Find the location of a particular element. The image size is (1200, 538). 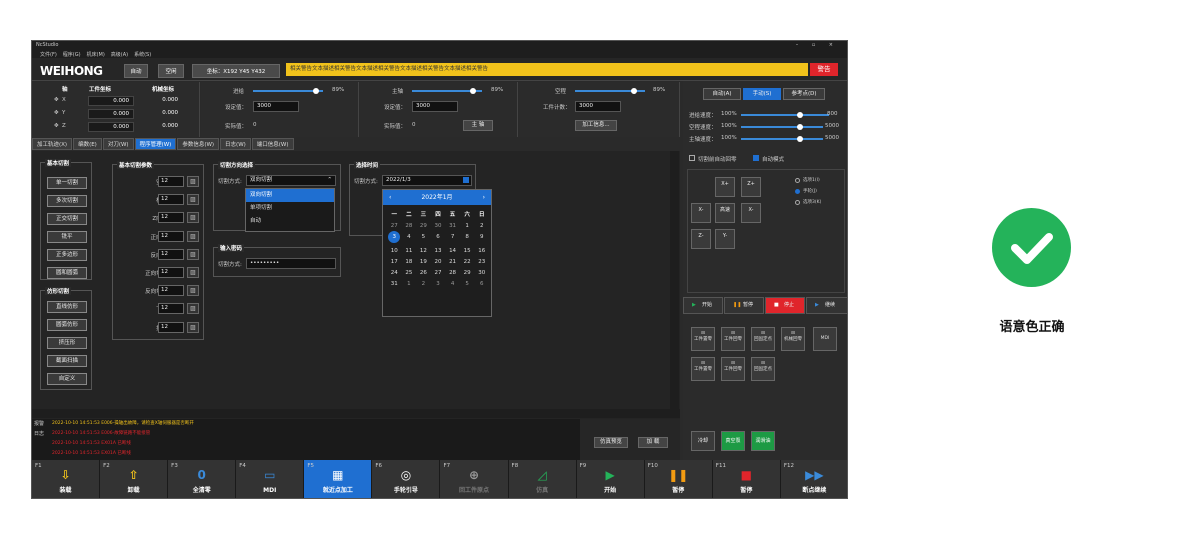

calendar-day: 23 is located at coordinates (481, 262).